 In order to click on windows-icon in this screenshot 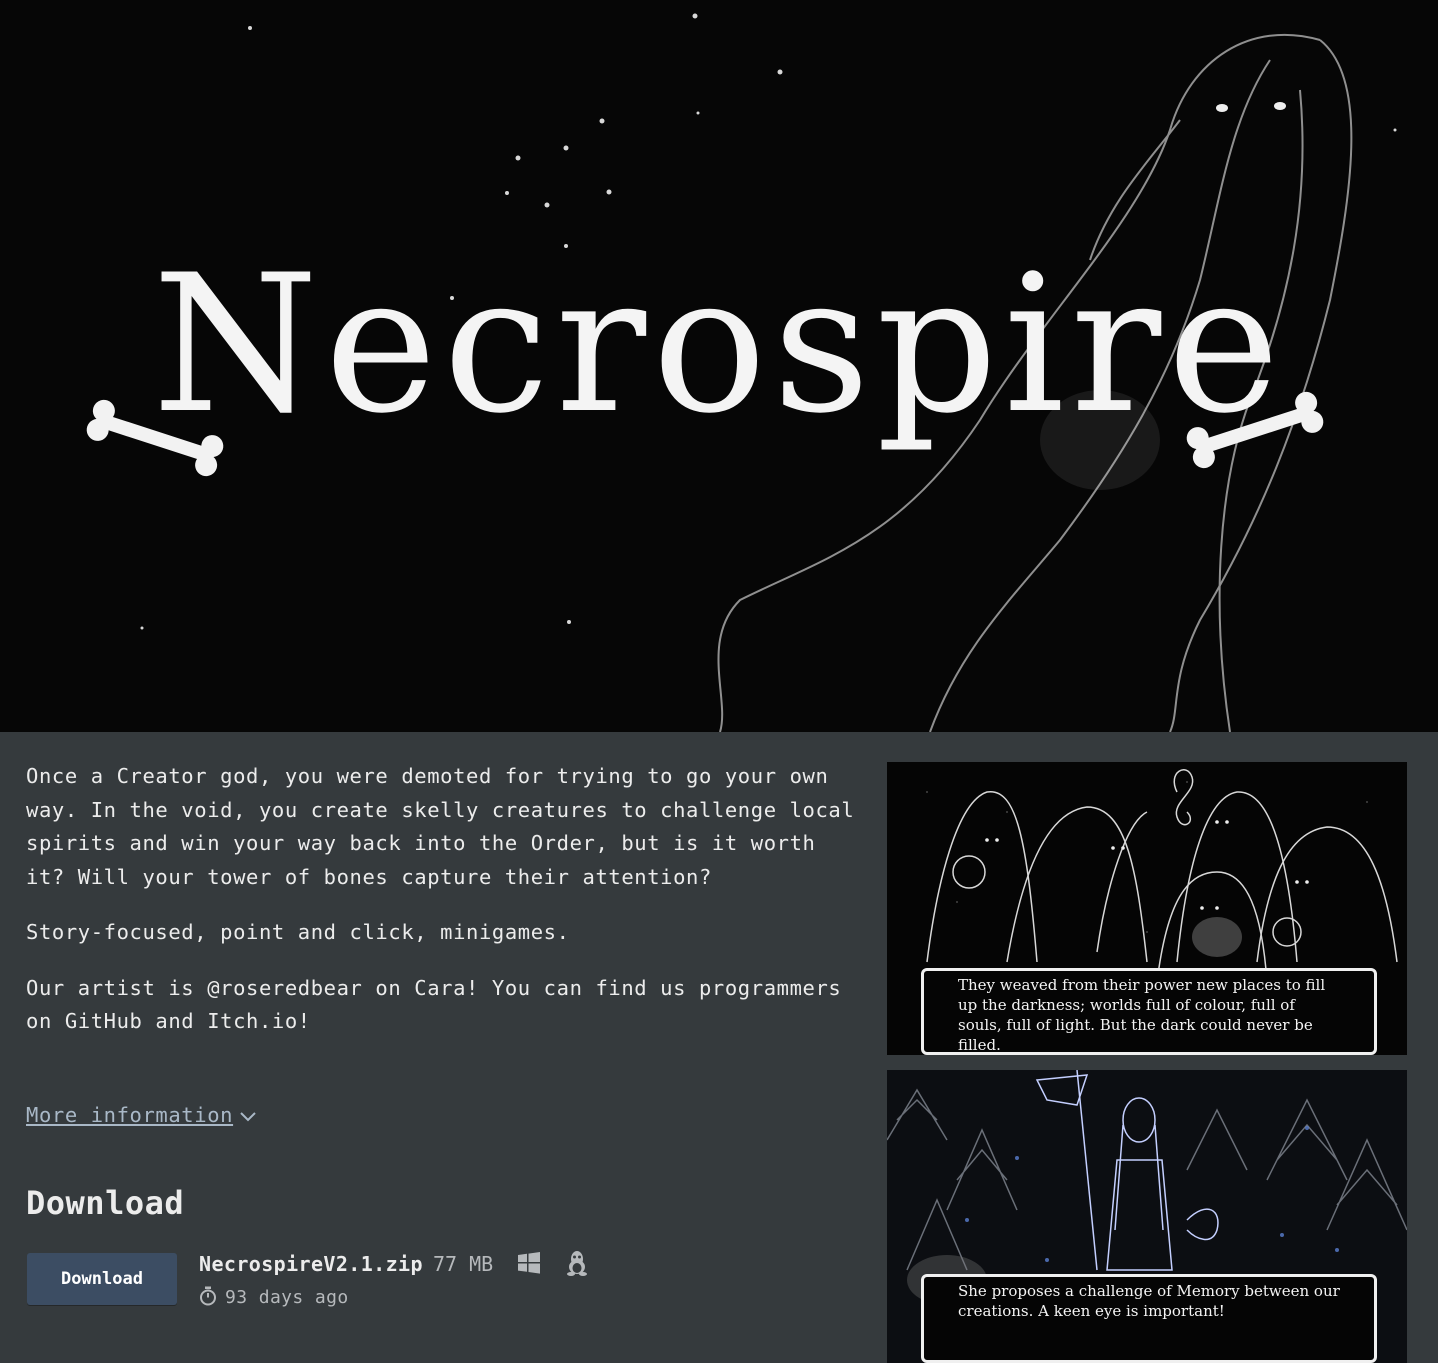, I will do `click(529, 1265)`.